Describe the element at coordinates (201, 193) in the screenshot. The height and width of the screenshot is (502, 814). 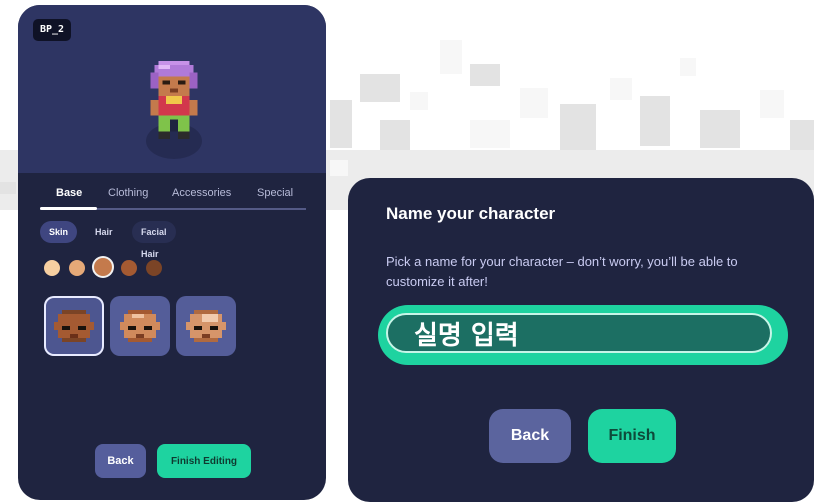
I see `tab-accessories: Accessories` at that location.